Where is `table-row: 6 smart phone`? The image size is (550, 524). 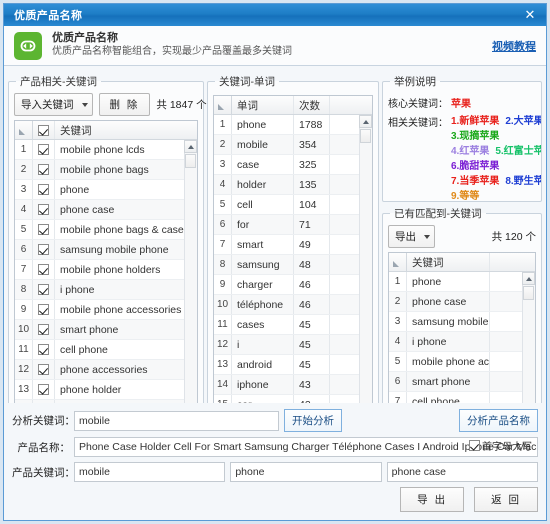 table-row: 6 smart phone is located at coordinates (462, 382).